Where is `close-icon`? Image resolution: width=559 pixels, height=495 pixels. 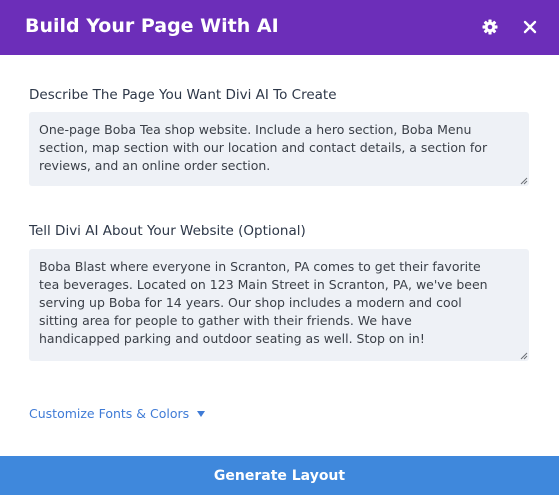 close-icon is located at coordinates (530, 27).